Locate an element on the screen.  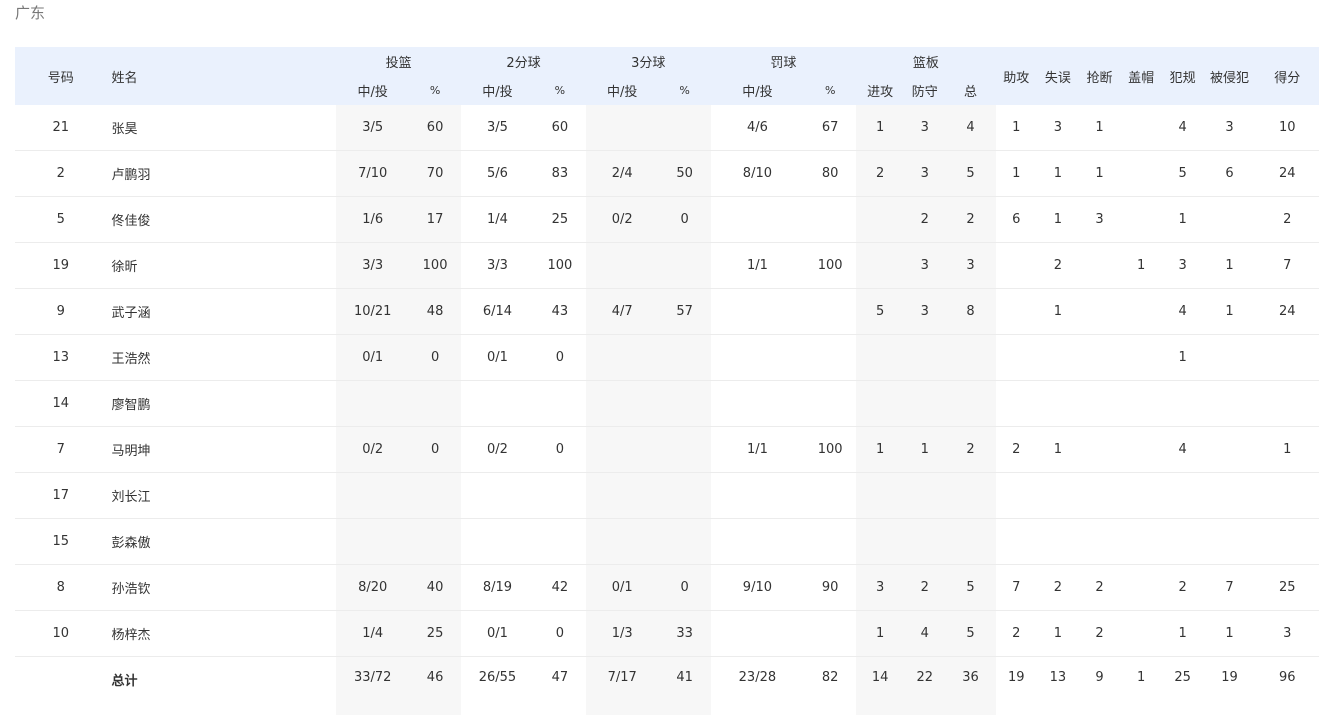
cell-fg-made-att: 3/3 is located at coordinates (372, 266).